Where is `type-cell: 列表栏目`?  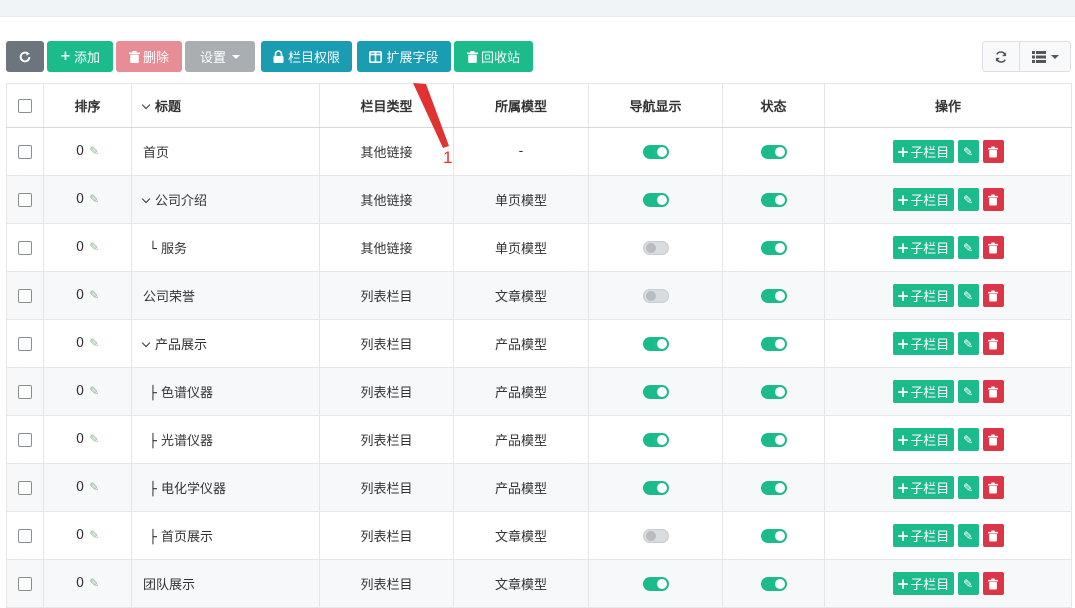 type-cell: 列表栏目 is located at coordinates (386, 343).